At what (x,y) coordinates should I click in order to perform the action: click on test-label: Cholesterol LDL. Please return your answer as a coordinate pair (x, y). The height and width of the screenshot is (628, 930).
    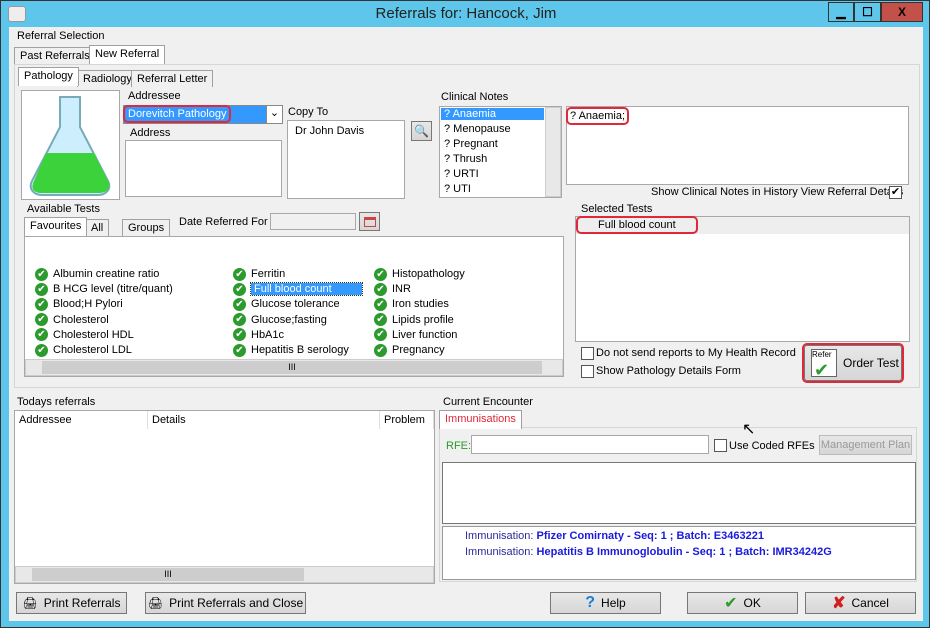
    Looking at the image, I should click on (92, 350).